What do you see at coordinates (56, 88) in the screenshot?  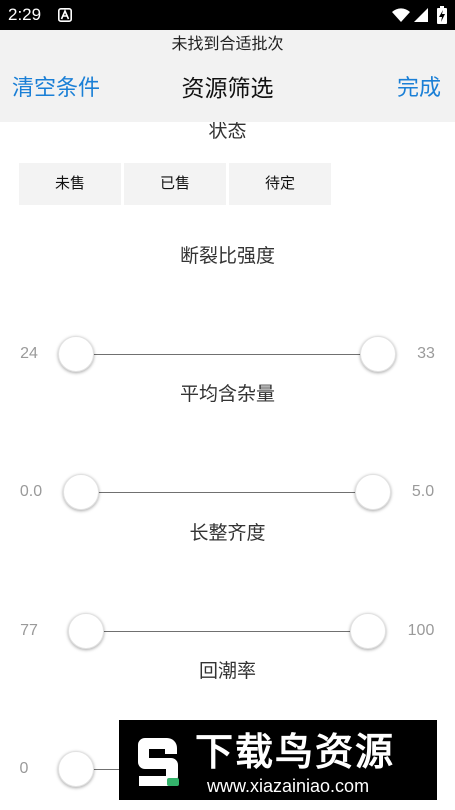 I see `clear-conditions-button: 清空条件` at bounding box center [56, 88].